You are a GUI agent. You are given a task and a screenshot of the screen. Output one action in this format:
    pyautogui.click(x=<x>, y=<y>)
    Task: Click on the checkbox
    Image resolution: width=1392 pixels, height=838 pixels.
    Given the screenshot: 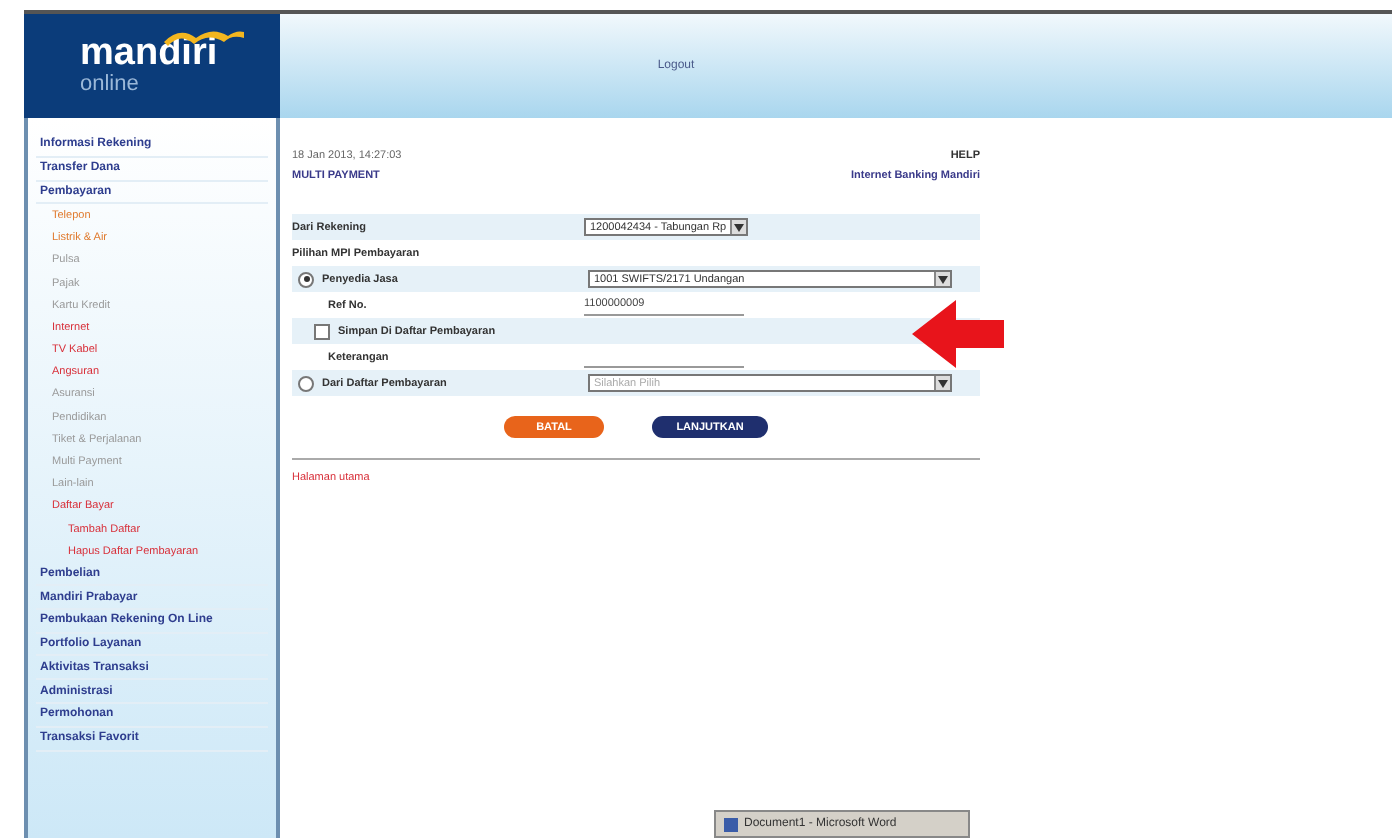 What is the action you would take?
    pyautogui.click(x=322, y=331)
    